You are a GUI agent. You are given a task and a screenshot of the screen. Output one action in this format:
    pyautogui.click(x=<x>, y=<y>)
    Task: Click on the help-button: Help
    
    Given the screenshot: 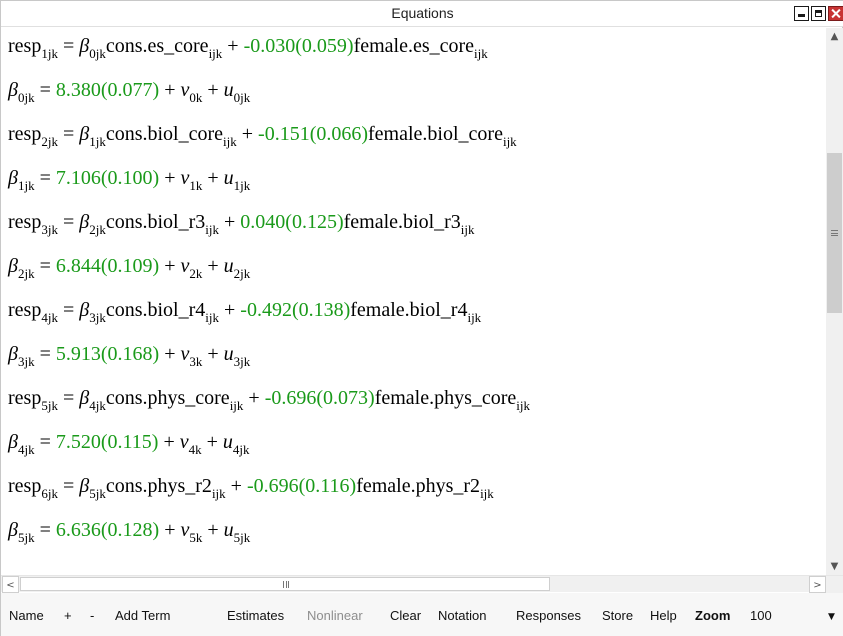 What is the action you would take?
    pyautogui.click(x=663, y=615)
    